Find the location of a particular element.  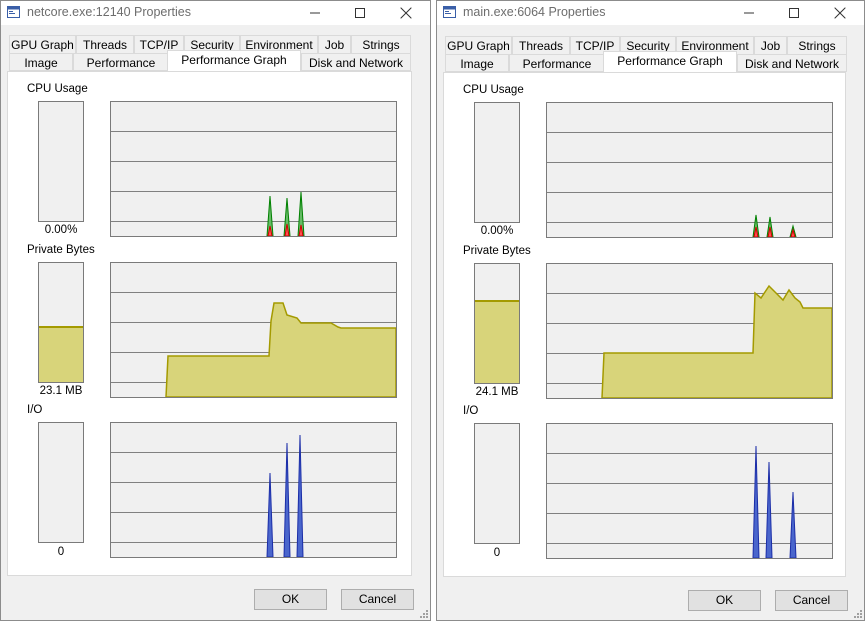

title-bar: main.exe:6064 Properties is located at coordinates (650, 13).